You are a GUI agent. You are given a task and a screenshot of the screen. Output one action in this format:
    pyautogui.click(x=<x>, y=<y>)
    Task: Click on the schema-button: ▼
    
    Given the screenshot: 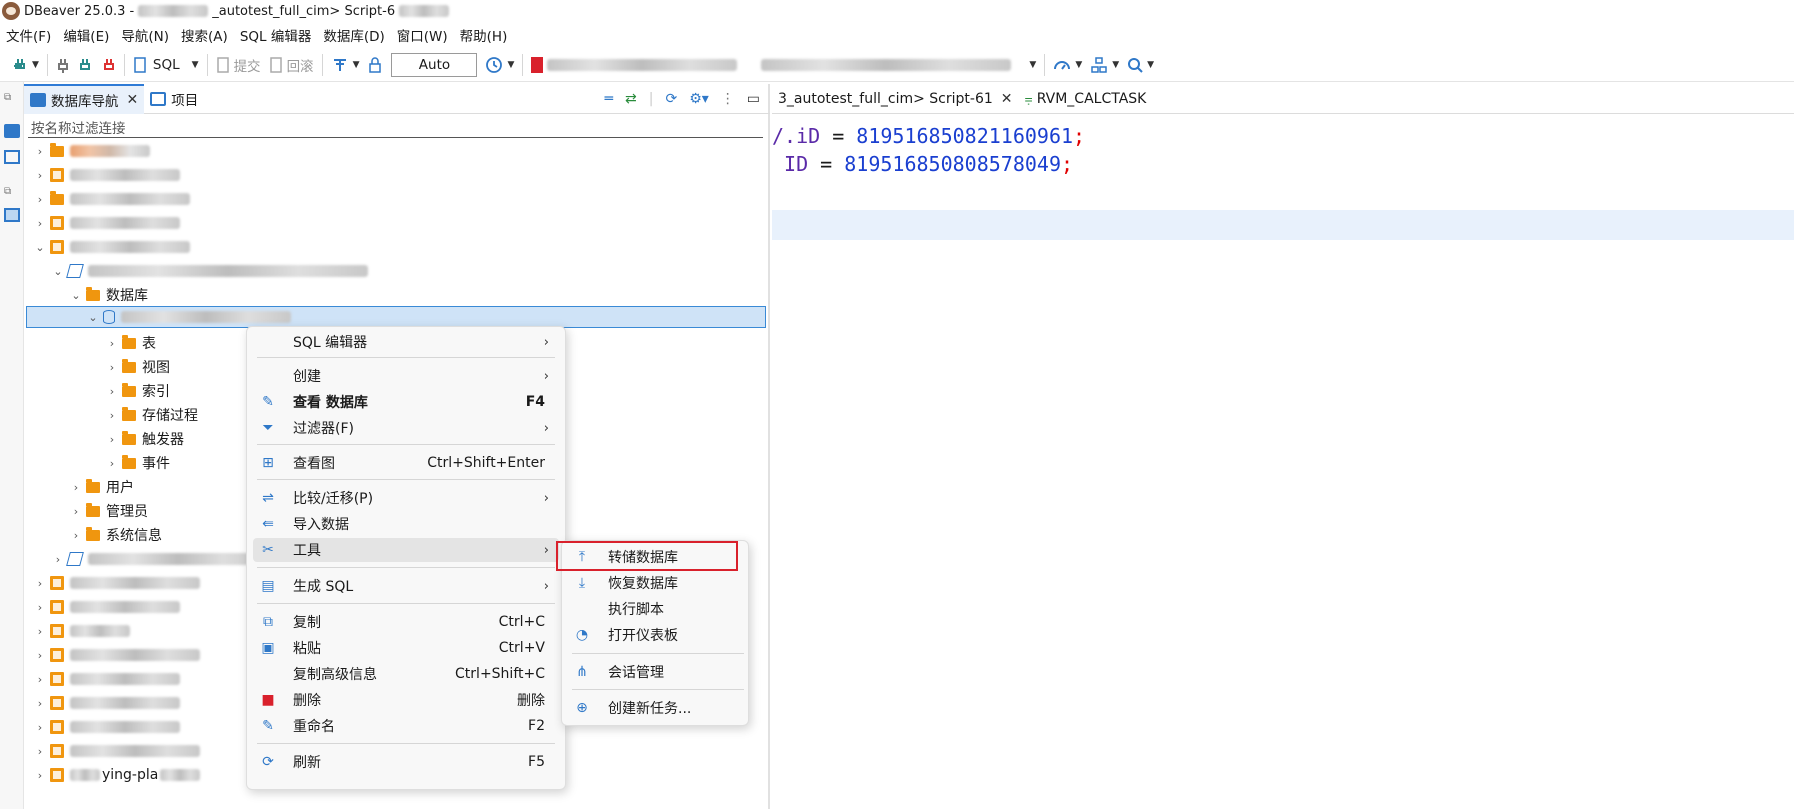 What is the action you would take?
    pyautogui.click(x=1104, y=65)
    